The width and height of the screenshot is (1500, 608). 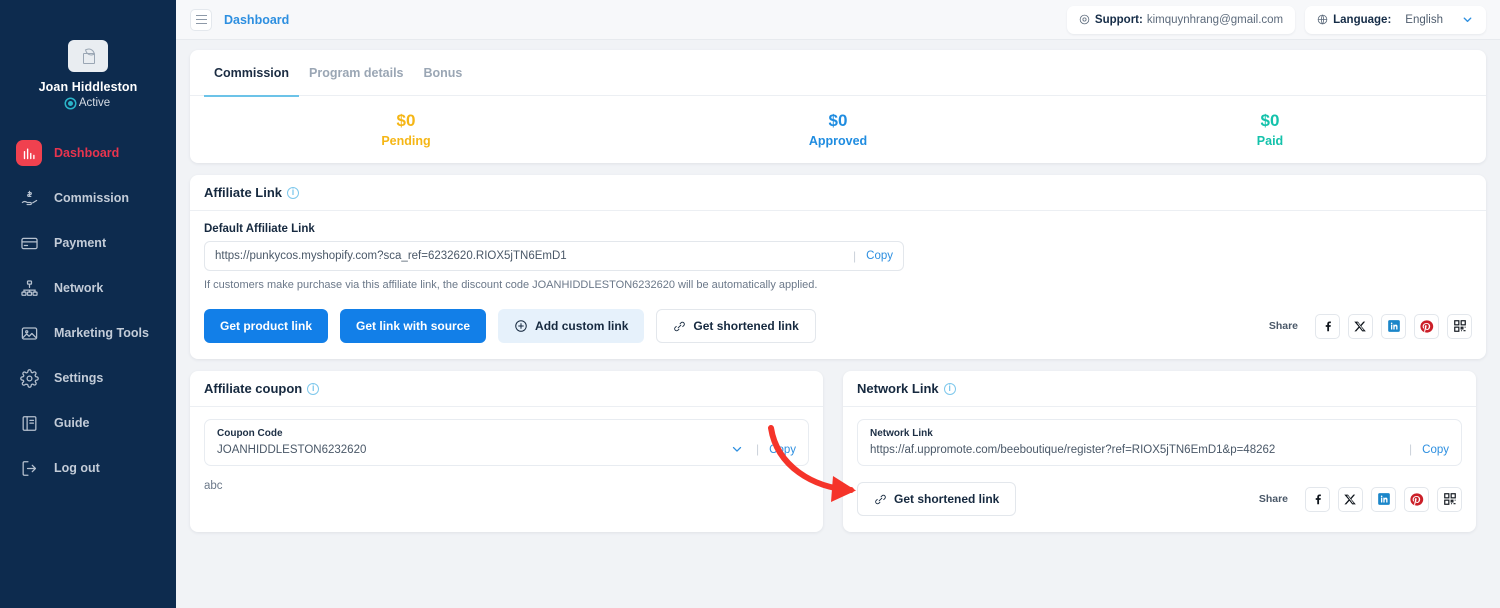 I want to click on network-get-shortened-link-button: Get shortened link, so click(x=937, y=499).